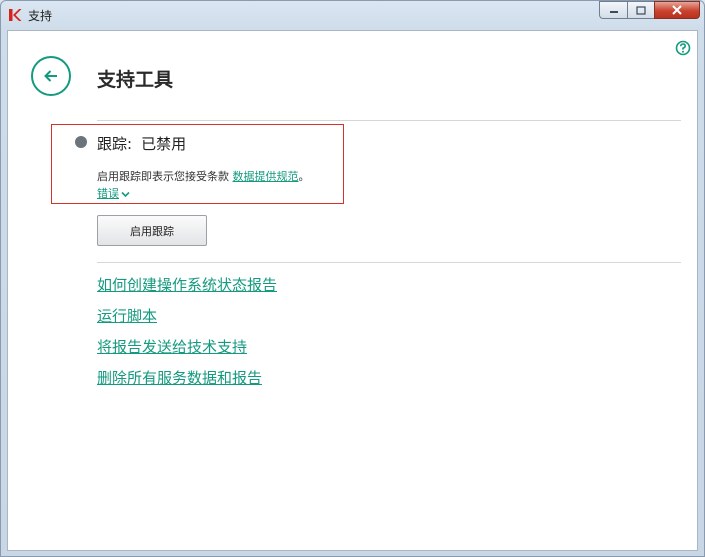 The image size is (705, 557). I want to click on close-button, so click(677, 10).